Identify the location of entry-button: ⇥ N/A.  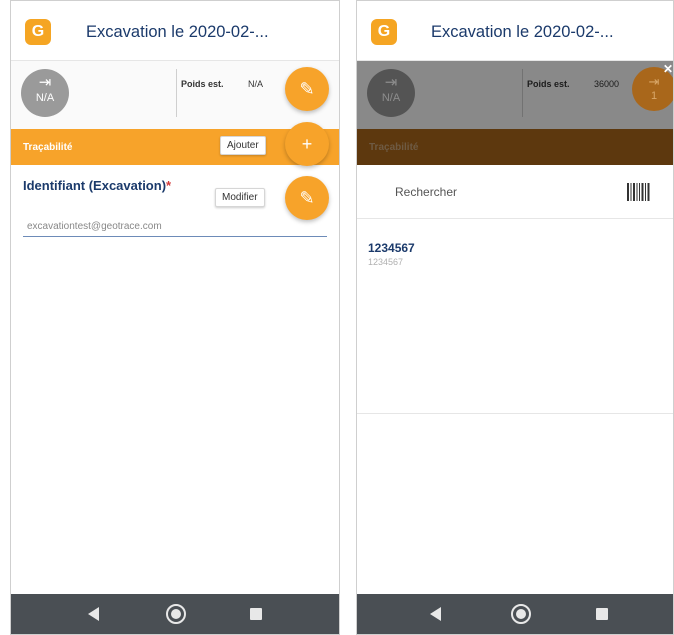
(45, 93).